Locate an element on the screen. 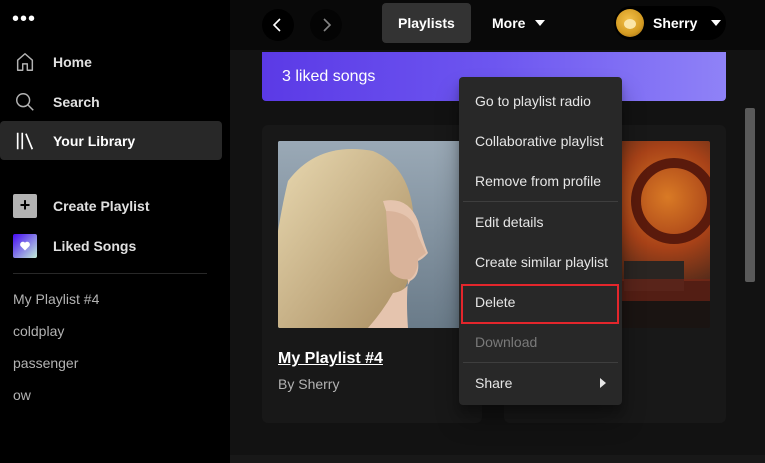  scrollbar is located at coordinates (750, 195).